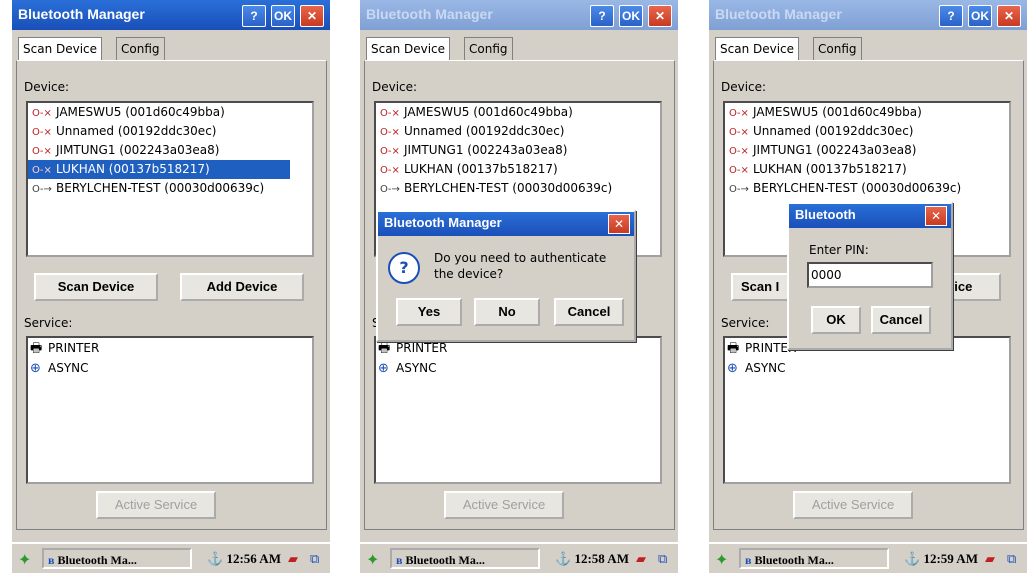 This screenshot has width=1029, height=573. What do you see at coordinates (74, 348) in the screenshot?
I see `service-name: PRINTER` at bounding box center [74, 348].